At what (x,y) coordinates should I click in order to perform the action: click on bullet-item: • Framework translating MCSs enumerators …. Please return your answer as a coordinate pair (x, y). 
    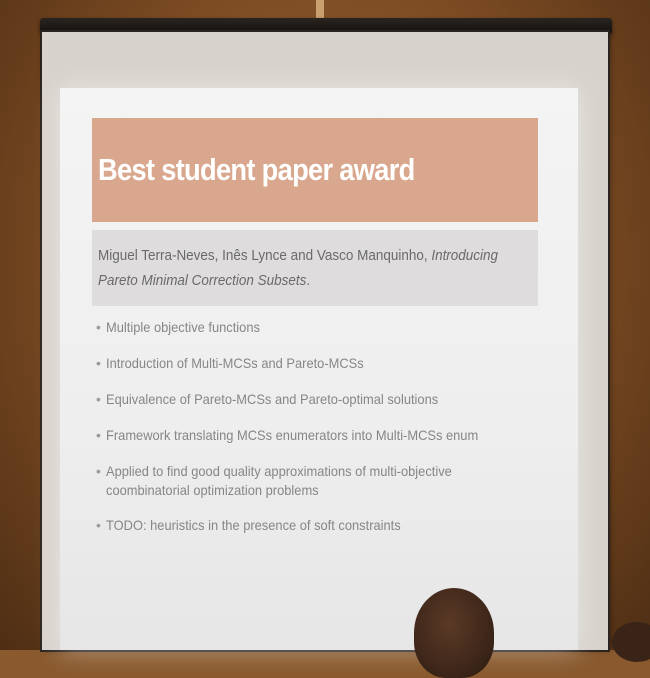
    Looking at the image, I should click on (316, 435).